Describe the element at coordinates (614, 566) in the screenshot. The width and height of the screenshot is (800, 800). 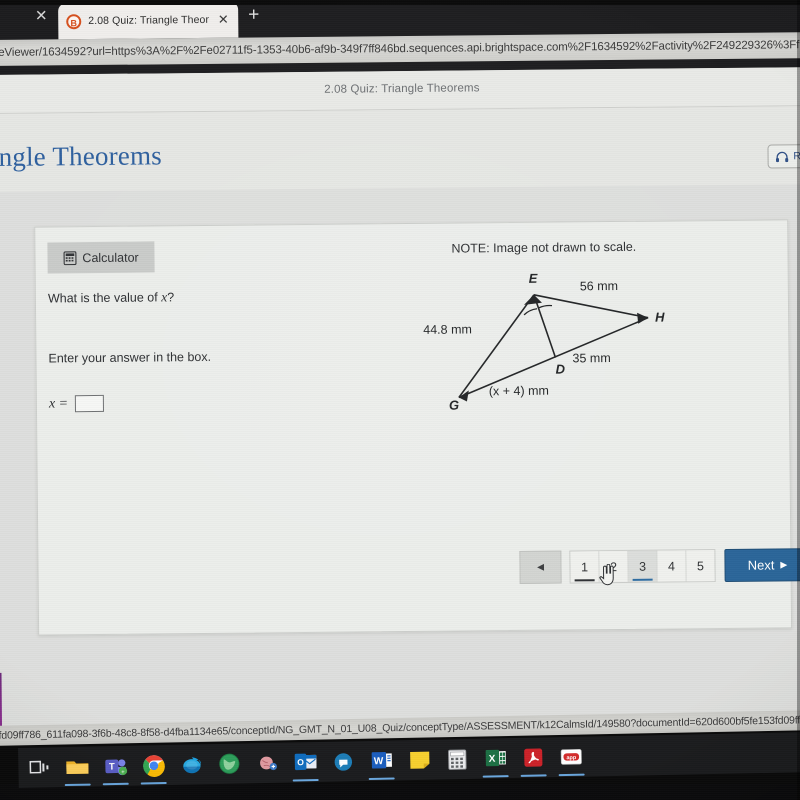
I see `pagination-page-2: 2` at that location.